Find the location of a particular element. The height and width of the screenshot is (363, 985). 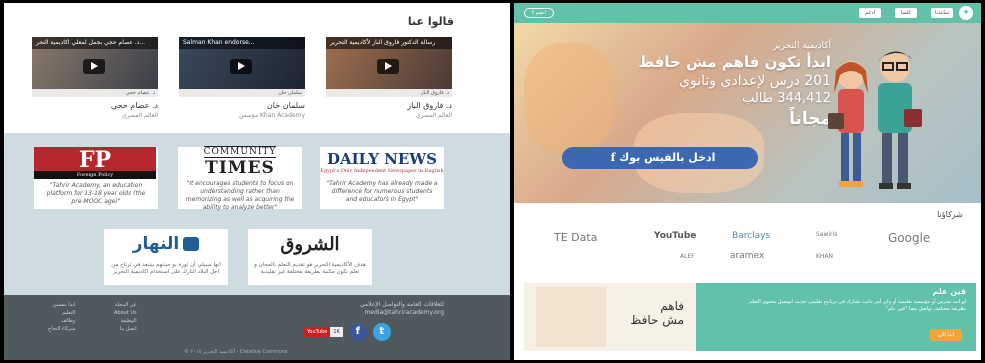

twitter-icon: t is located at coordinates (381, 332).